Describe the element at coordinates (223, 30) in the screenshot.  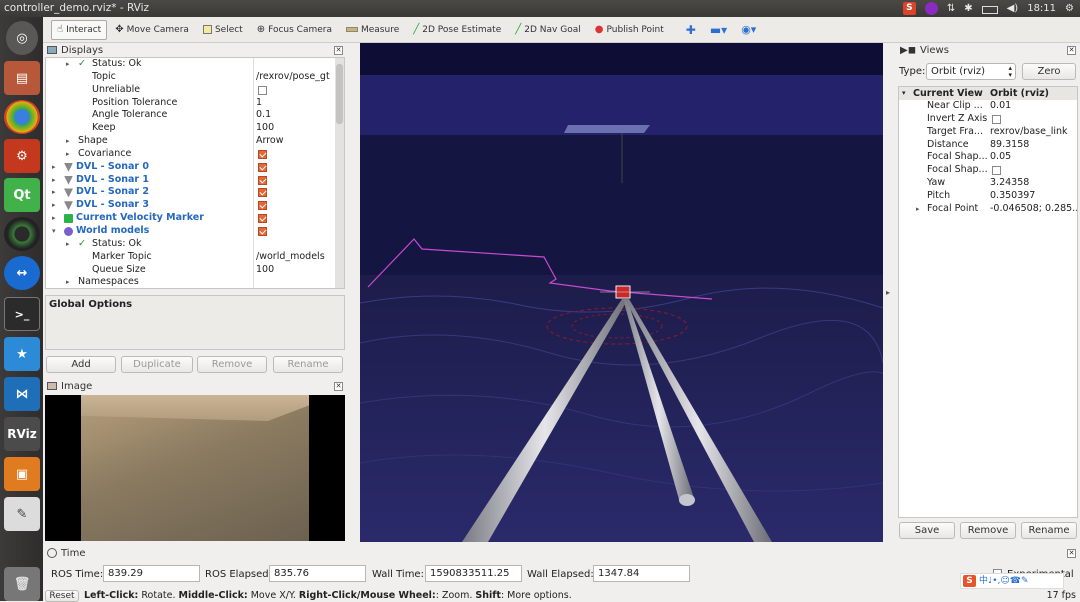
I see `tool-select: Select` at that location.